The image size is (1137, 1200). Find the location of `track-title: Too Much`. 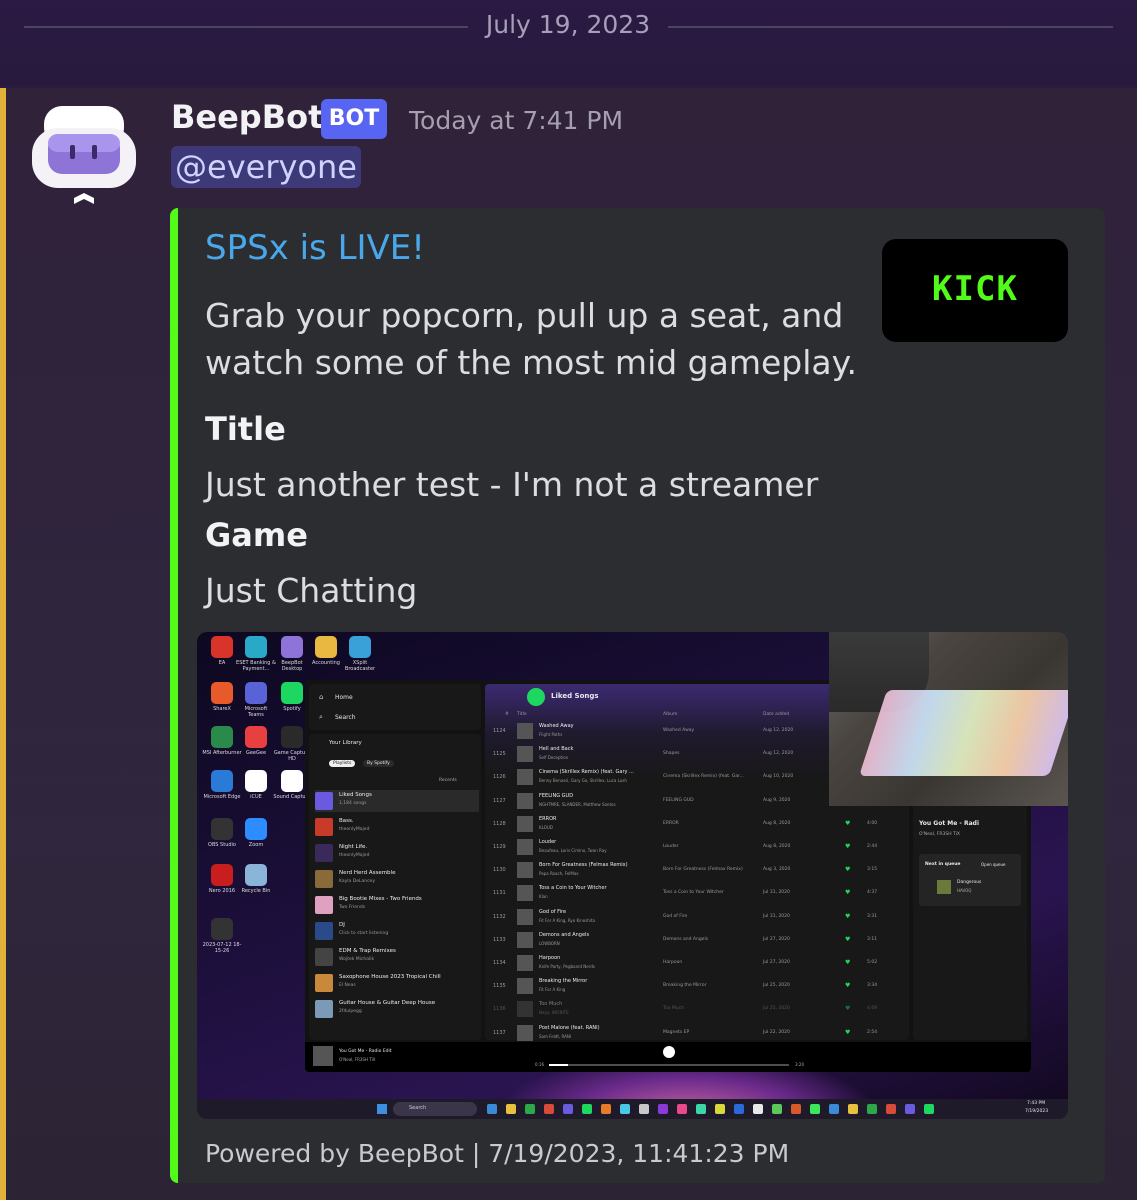

track-title: Too Much is located at coordinates (550, 1004).